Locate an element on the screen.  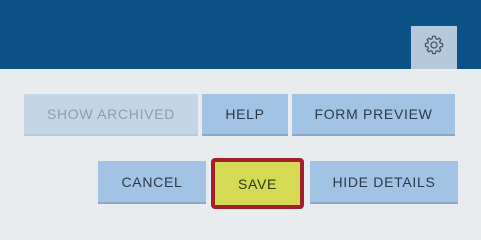
hide-details-button: HIDE DETAILS is located at coordinates (384, 182).